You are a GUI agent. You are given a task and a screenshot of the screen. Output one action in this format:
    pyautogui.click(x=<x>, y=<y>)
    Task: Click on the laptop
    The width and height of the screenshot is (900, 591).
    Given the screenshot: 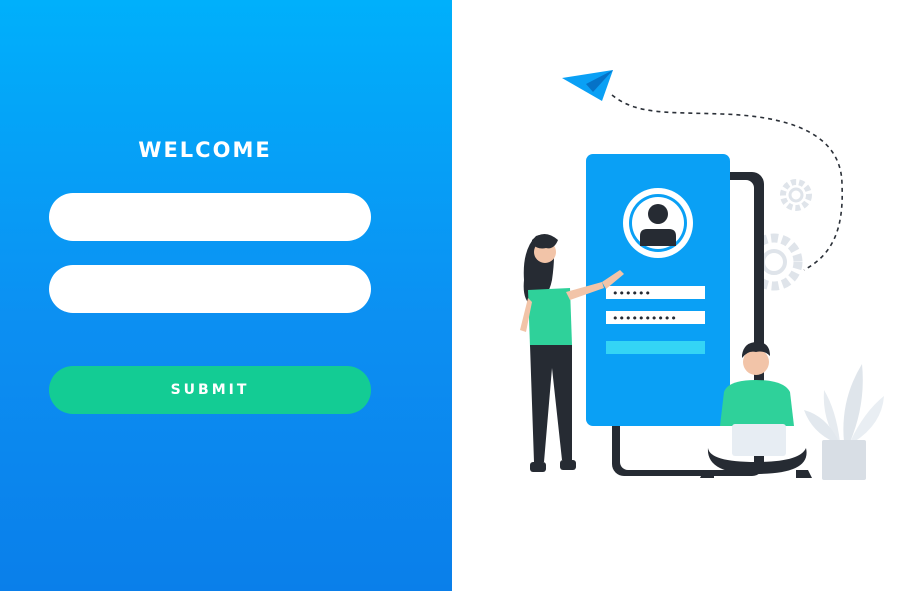 What is the action you would take?
    pyautogui.click(x=759, y=440)
    